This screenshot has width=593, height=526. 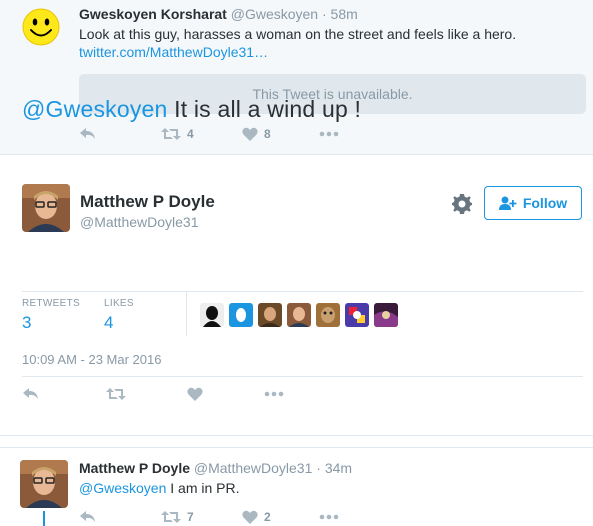 What do you see at coordinates (267, 517) in the screenshot?
I see `like-count: 2` at bounding box center [267, 517].